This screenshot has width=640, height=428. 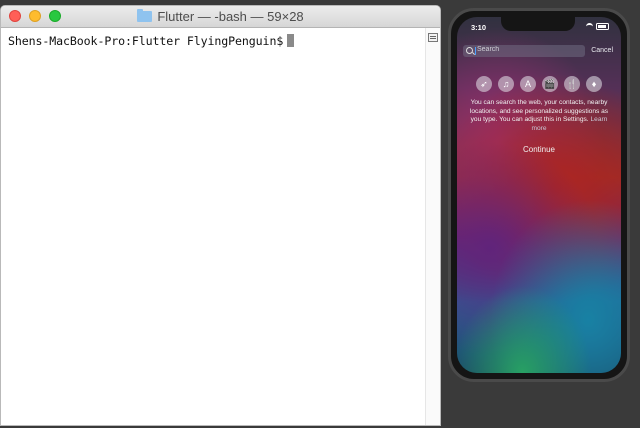 I want to click on status-time: 3:10, so click(x=479, y=27).